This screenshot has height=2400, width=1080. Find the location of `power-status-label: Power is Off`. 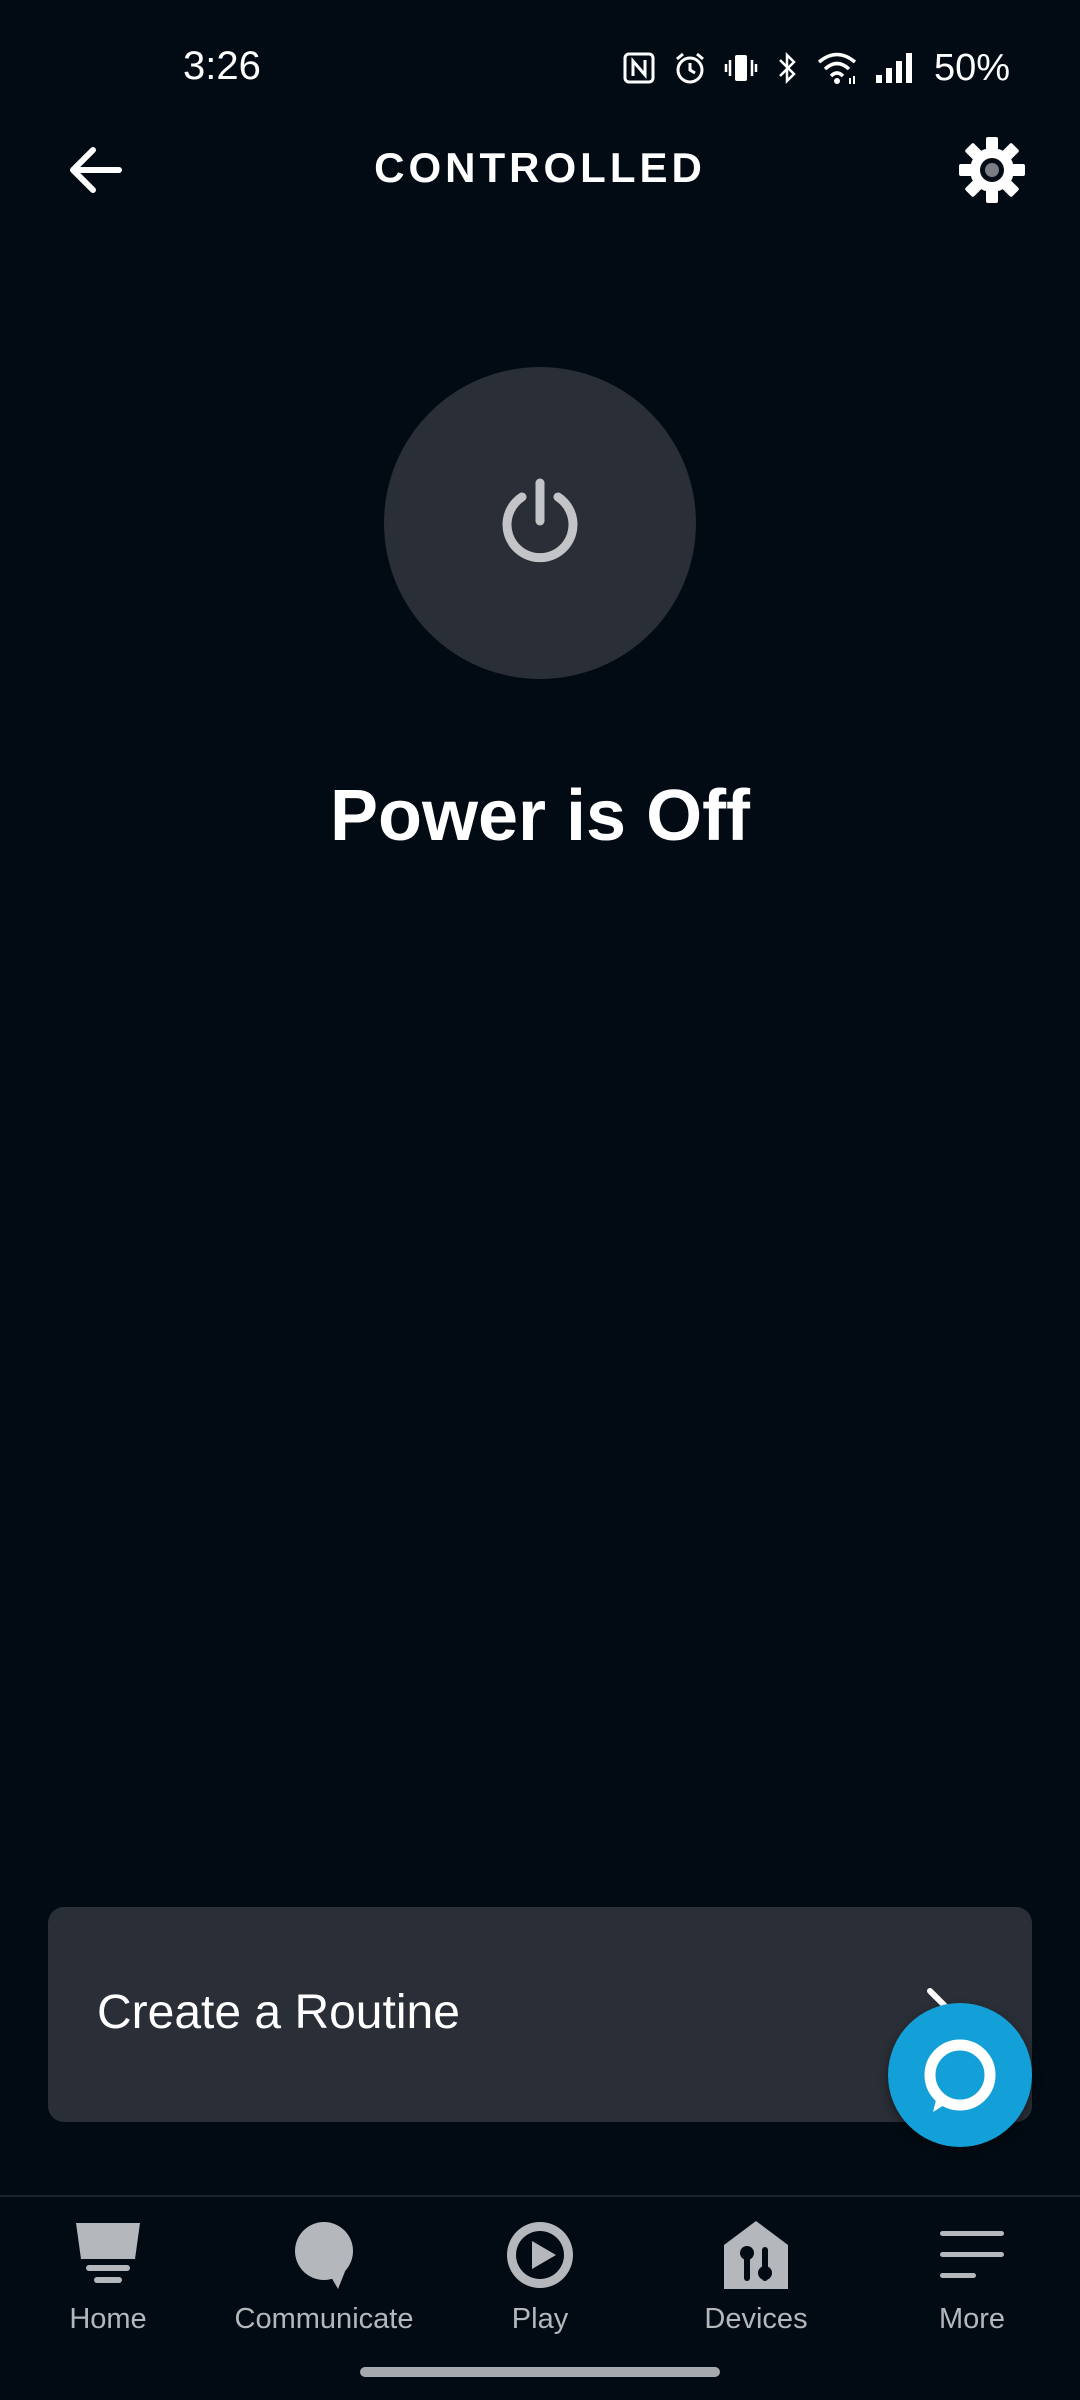

power-status-label: Power is Off is located at coordinates (540, 816).